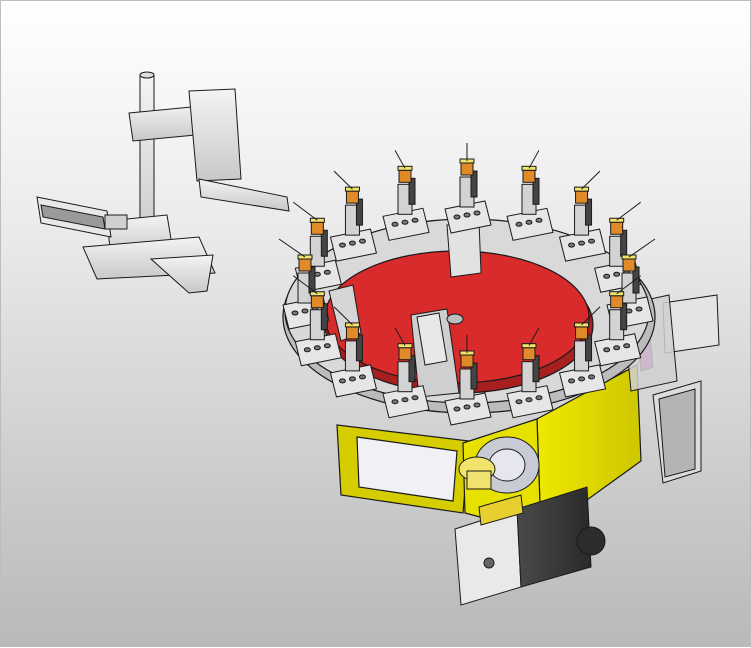 This screenshot has width=751, height=648. I want to click on column-cap, so click(147, 75).